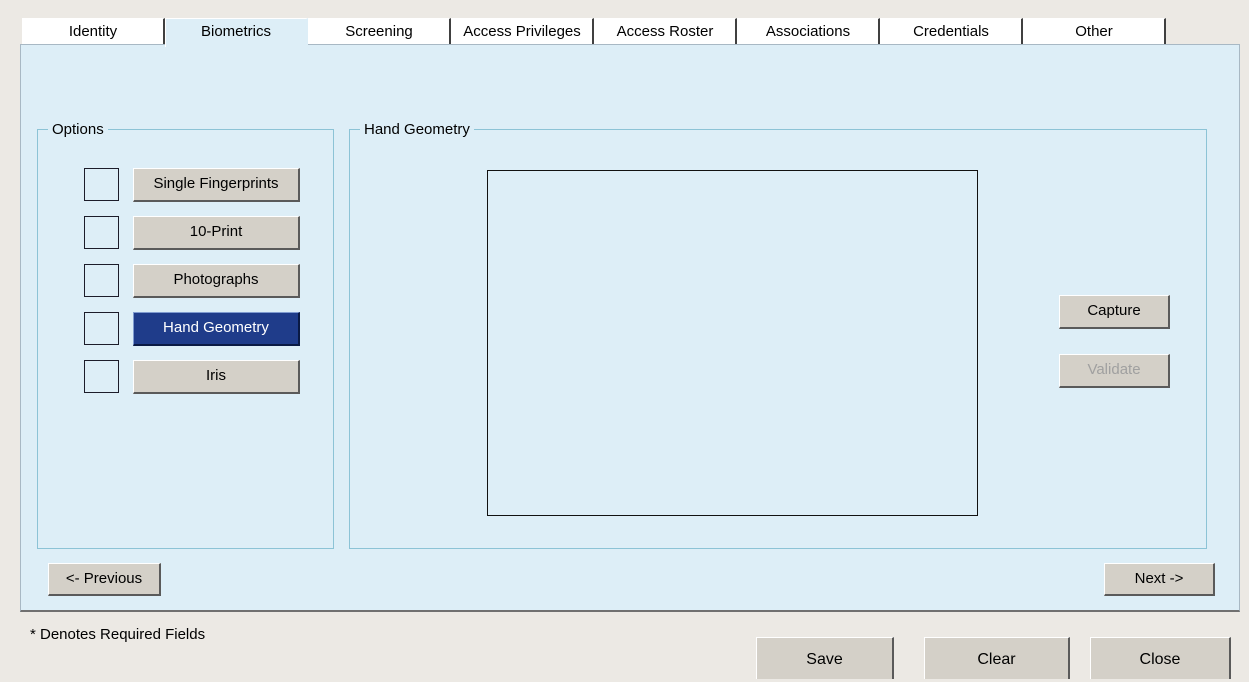 This screenshot has width=1249, height=682. I want to click on tab-other: Other, so click(1094, 31).